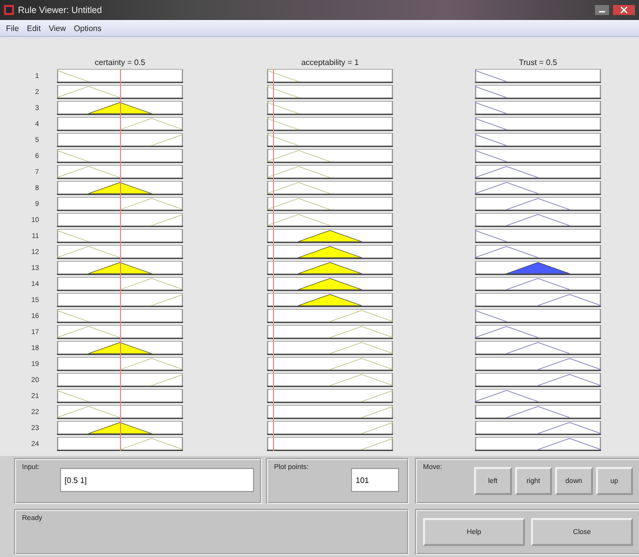 This screenshot has width=639, height=557. I want to click on minimize-icon, so click(602, 10).